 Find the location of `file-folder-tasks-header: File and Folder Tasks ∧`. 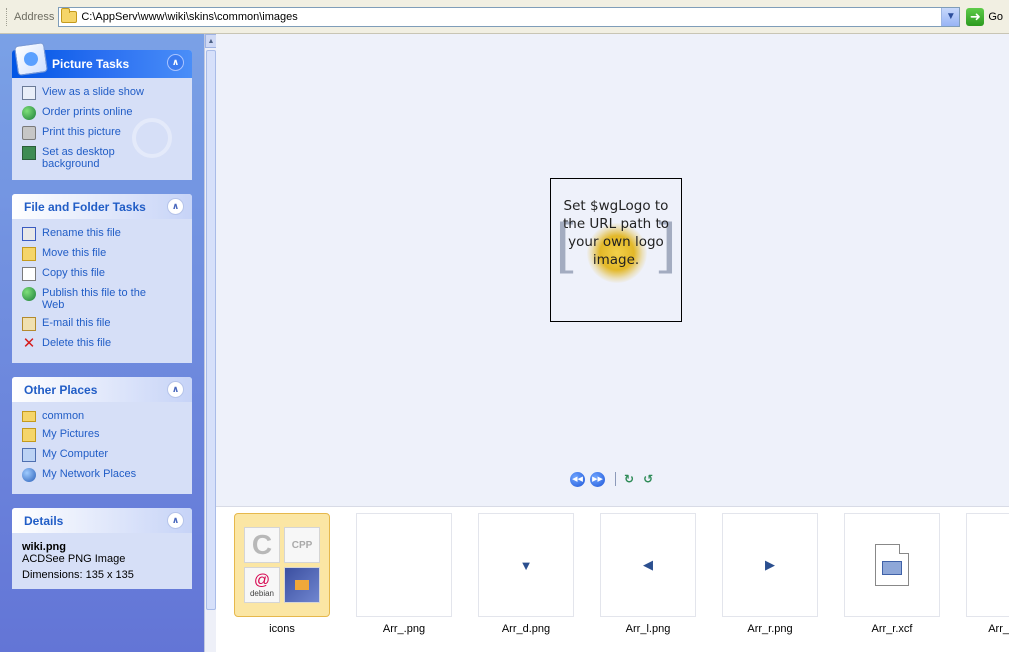

file-folder-tasks-header: File and Folder Tasks ∧ is located at coordinates (102, 206).